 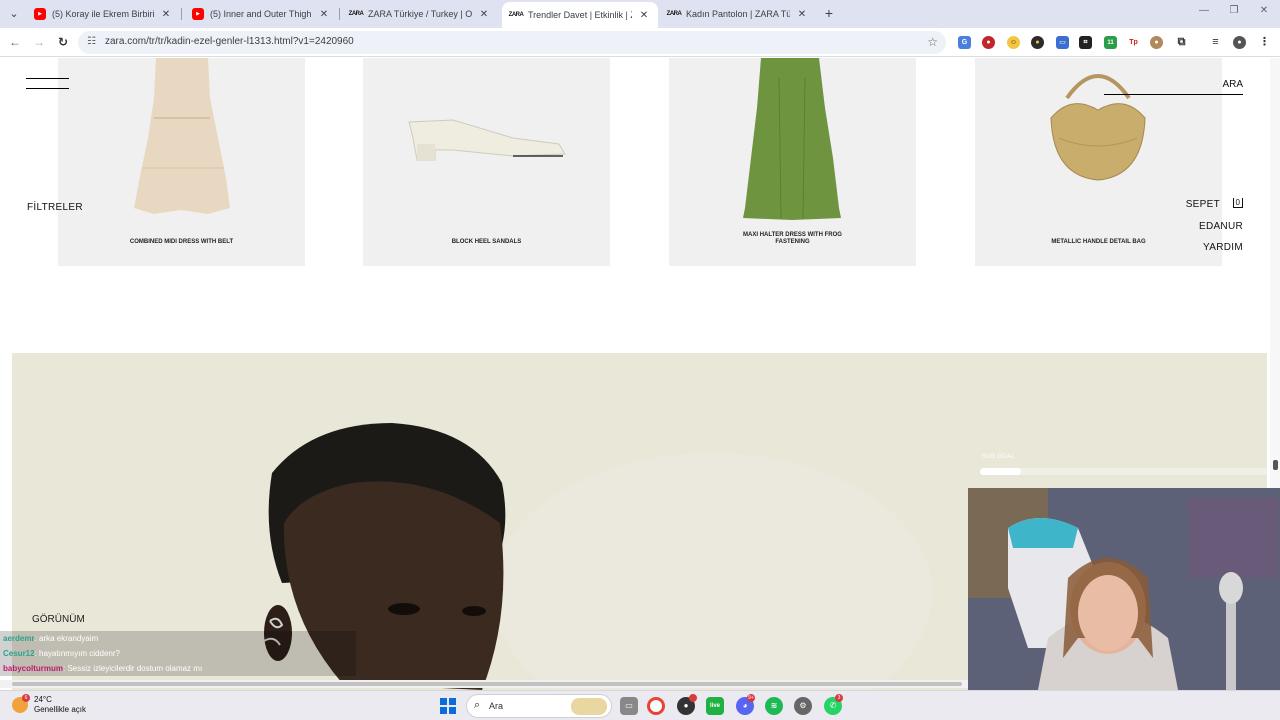 What do you see at coordinates (1203, 204) in the screenshot?
I see `cart-link: SEPET` at bounding box center [1203, 204].